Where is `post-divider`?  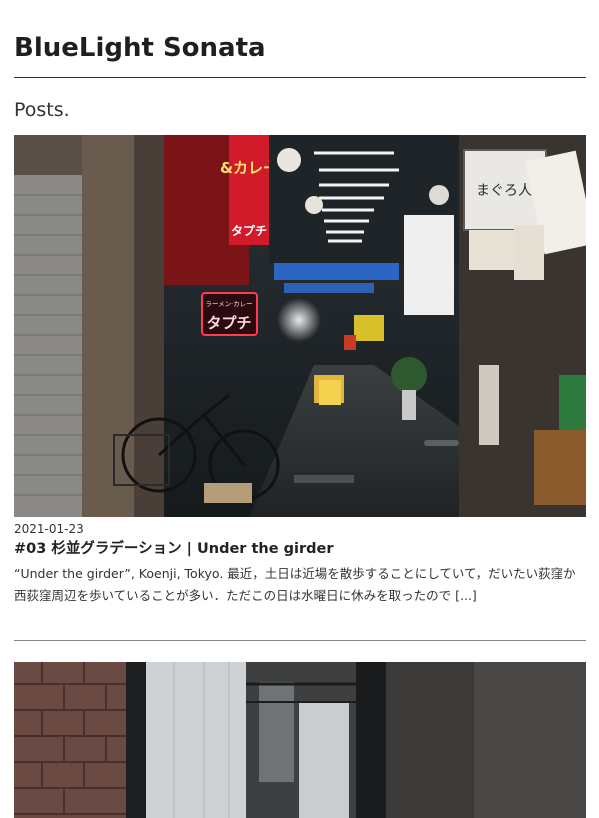 post-divider is located at coordinates (300, 640).